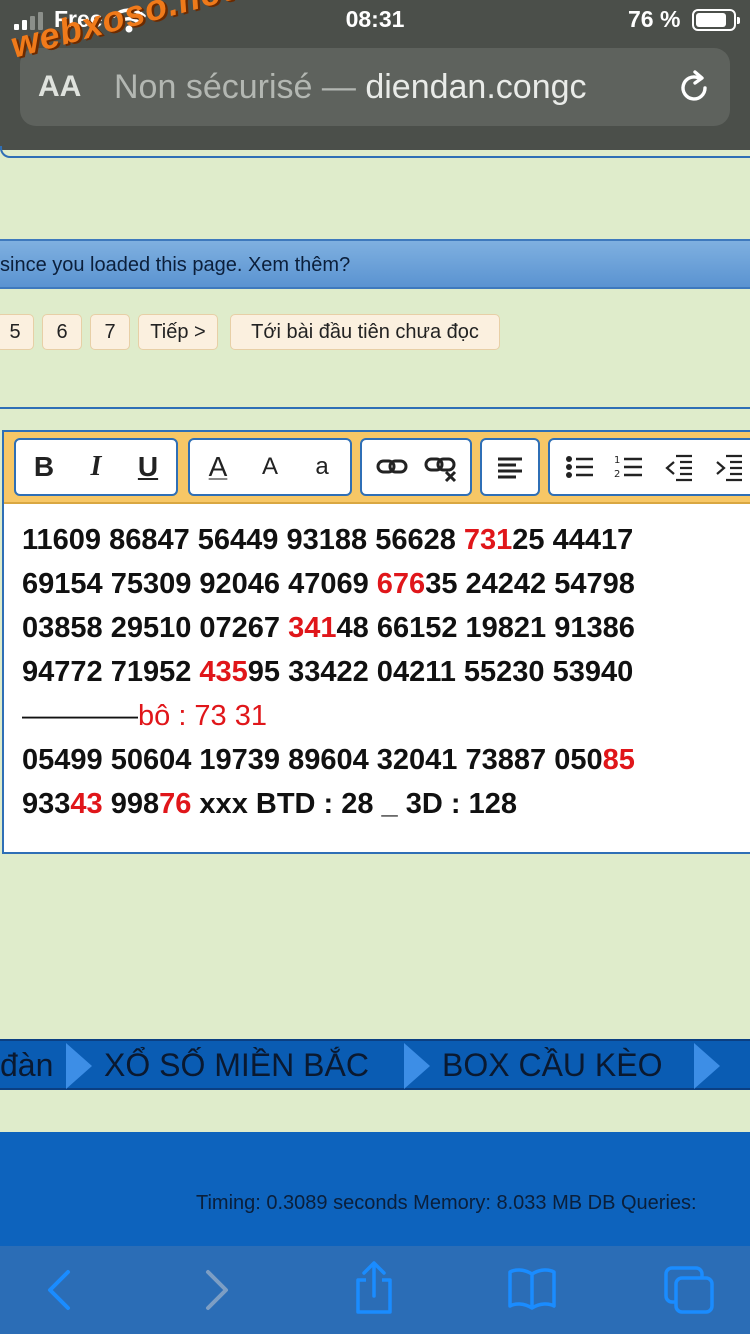 The width and height of the screenshot is (750, 1334). What do you see at coordinates (375, 1064) in the screenshot?
I see `breadcrumb: đàn XỔ SỐ MIỀN BẮC BOX CẦU KÈO` at bounding box center [375, 1064].